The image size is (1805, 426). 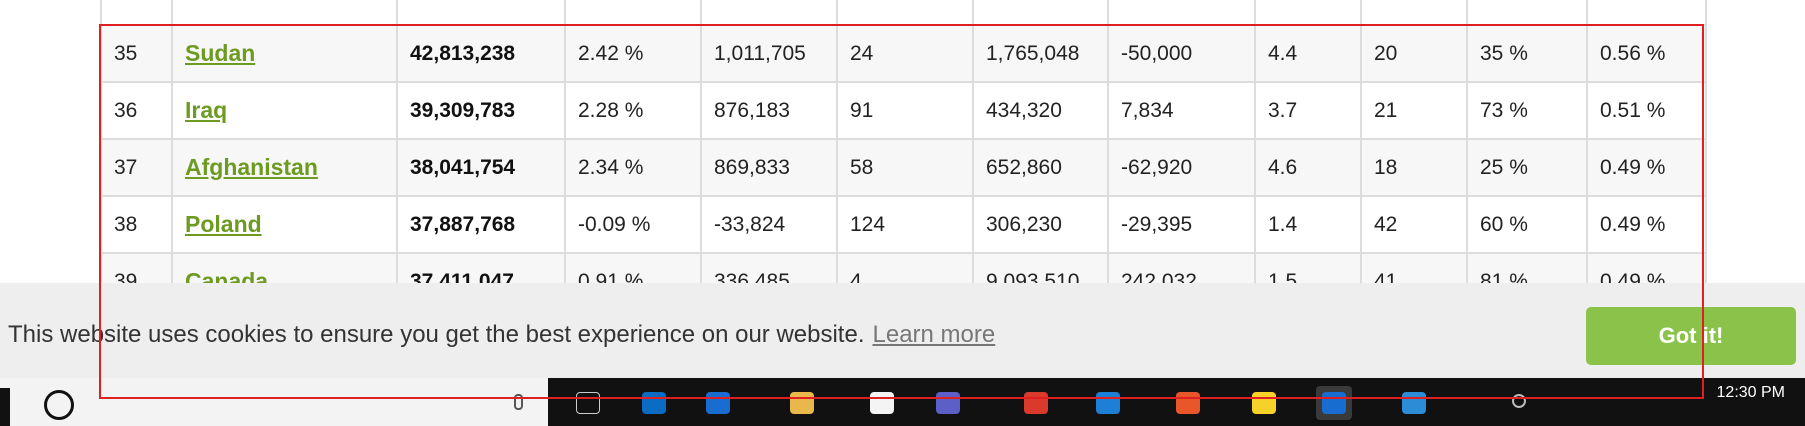 What do you see at coordinates (769, 110) in the screenshot?
I see `net-change-cell: 876,183` at bounding box center [769, 110].